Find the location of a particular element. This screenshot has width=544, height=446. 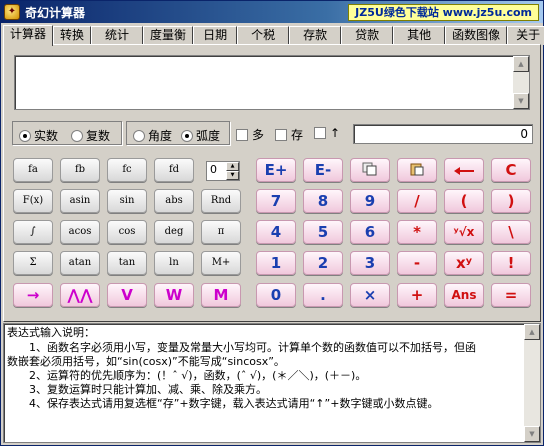

radio-real-label: 实数 is located at coordinates (46, 136).